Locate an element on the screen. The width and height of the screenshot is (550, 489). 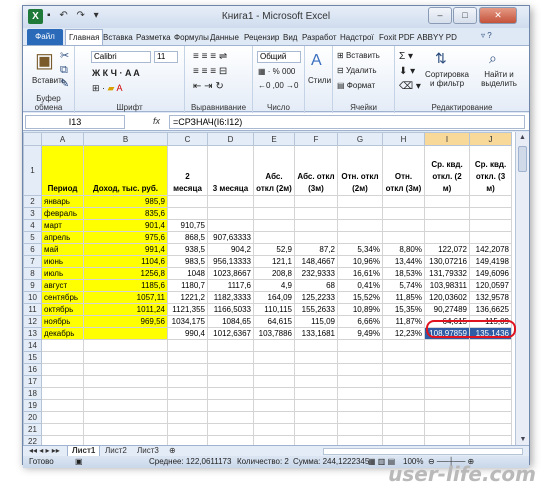
vertical-scrollbar: ▲ ▼ is located at coordinates (522, 288).